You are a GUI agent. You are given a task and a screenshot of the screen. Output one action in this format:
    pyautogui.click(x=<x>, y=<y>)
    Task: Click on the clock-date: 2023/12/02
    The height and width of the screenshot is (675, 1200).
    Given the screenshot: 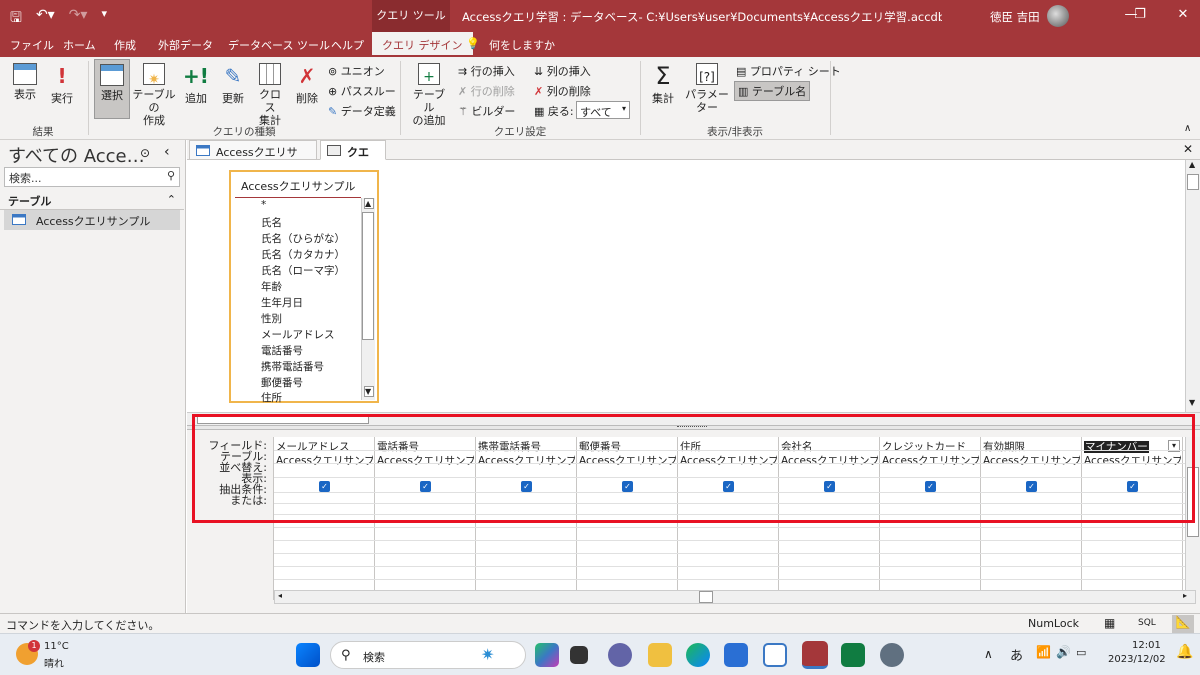 What is the action you would take?
    pyautogui.click(x=1137, y=659)
    